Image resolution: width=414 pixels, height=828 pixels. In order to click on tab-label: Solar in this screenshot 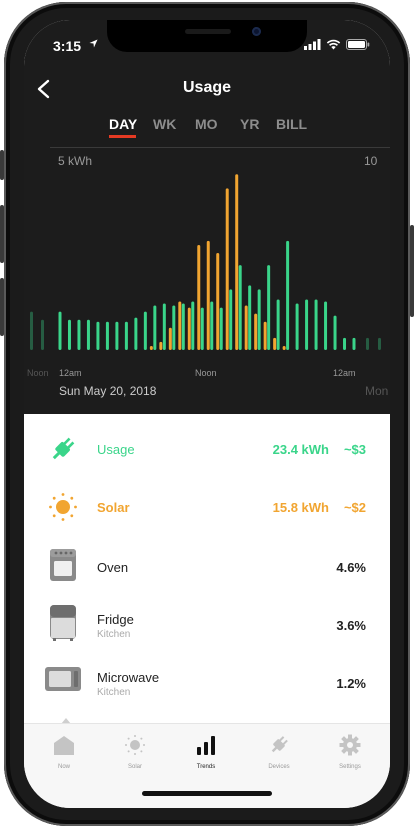, I will do `click(134, 767)`.